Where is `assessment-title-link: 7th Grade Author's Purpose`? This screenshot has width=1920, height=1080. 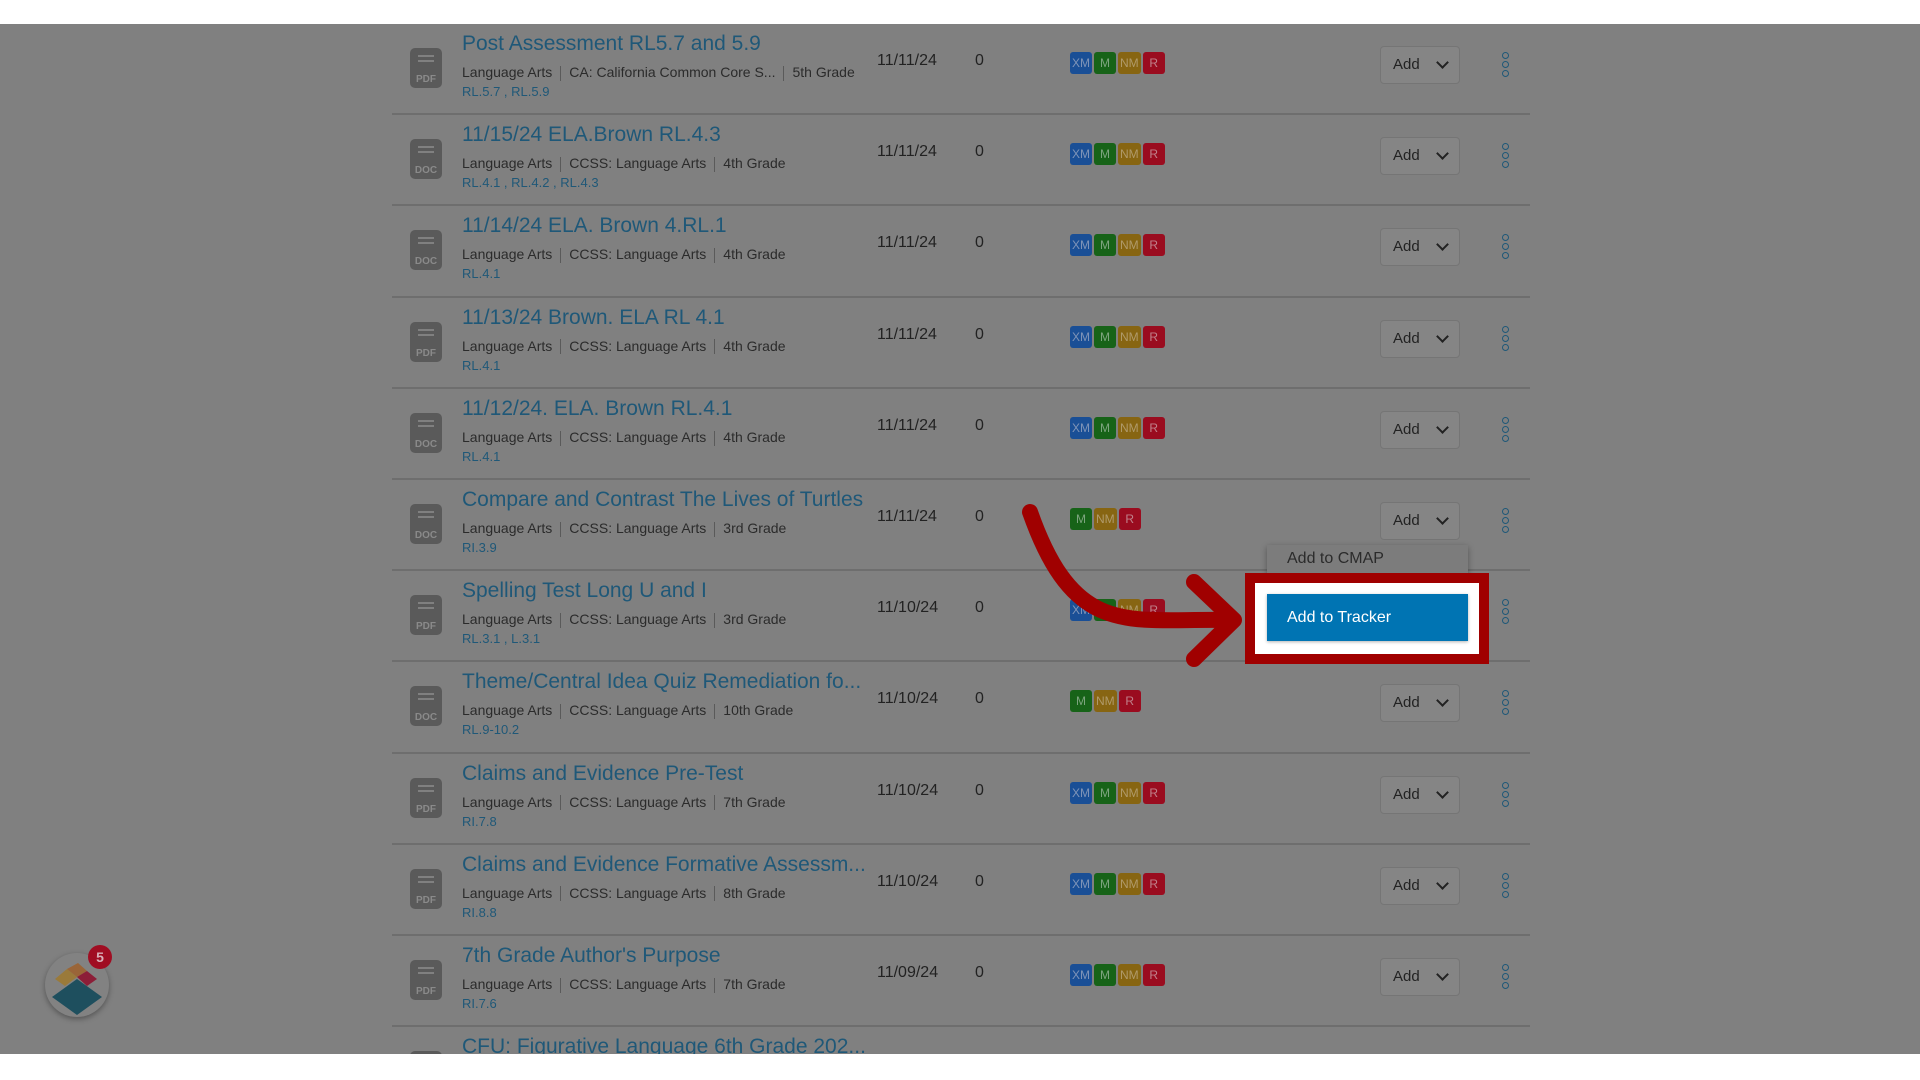
assessment-title-link: 7th Grade Author's Purpose is located at coordinates (591, 956).